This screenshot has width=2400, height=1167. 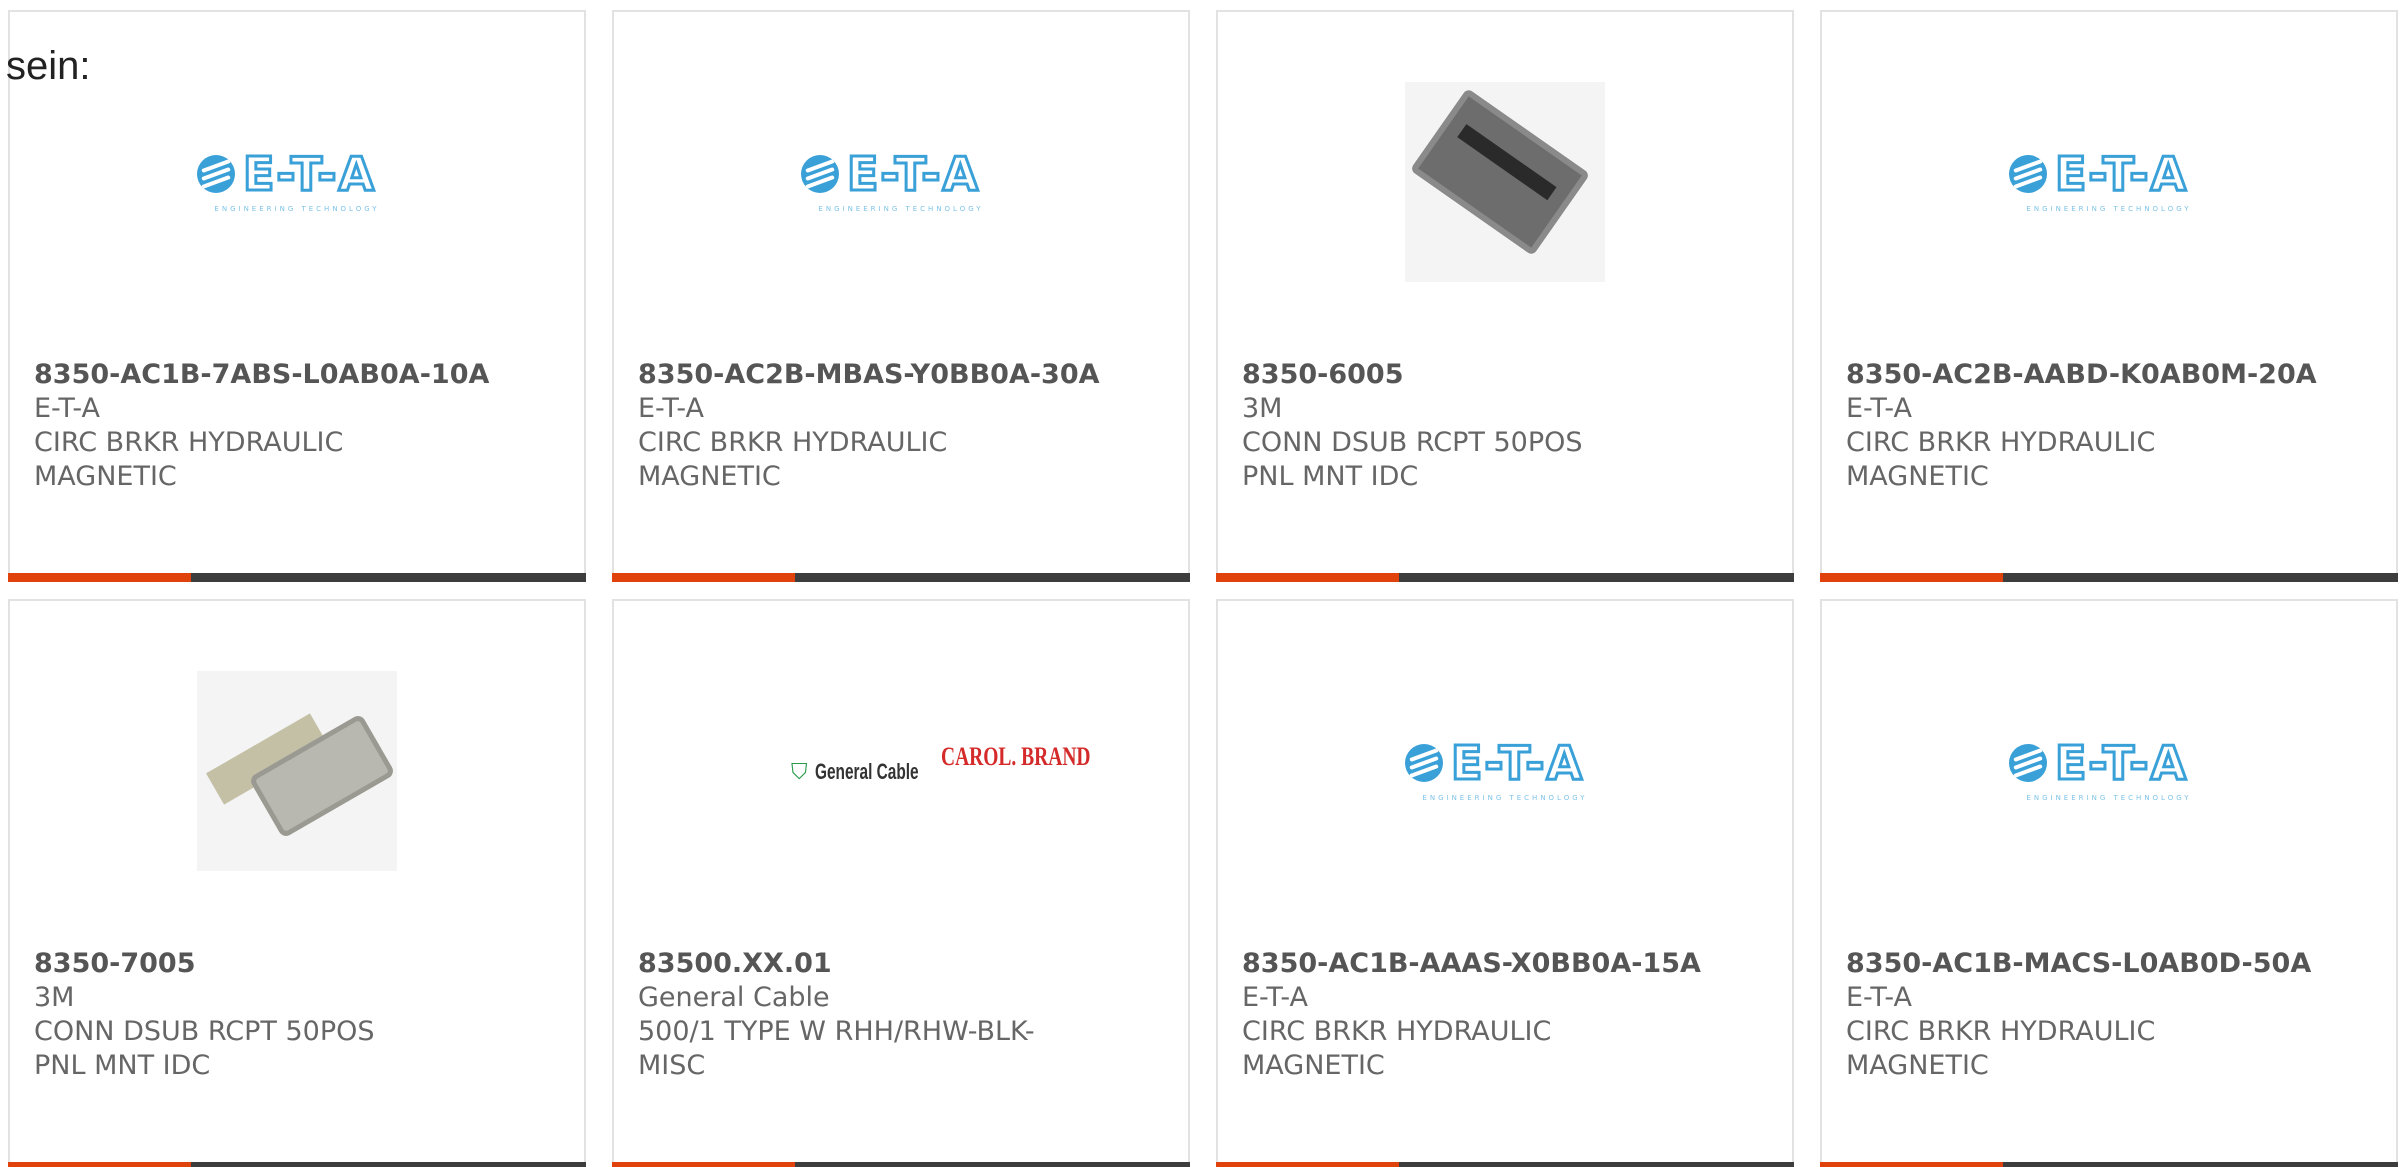 I want to click on product-image: ⛉ General Cable CAROL. BRAND, so click(x=901, y=771).